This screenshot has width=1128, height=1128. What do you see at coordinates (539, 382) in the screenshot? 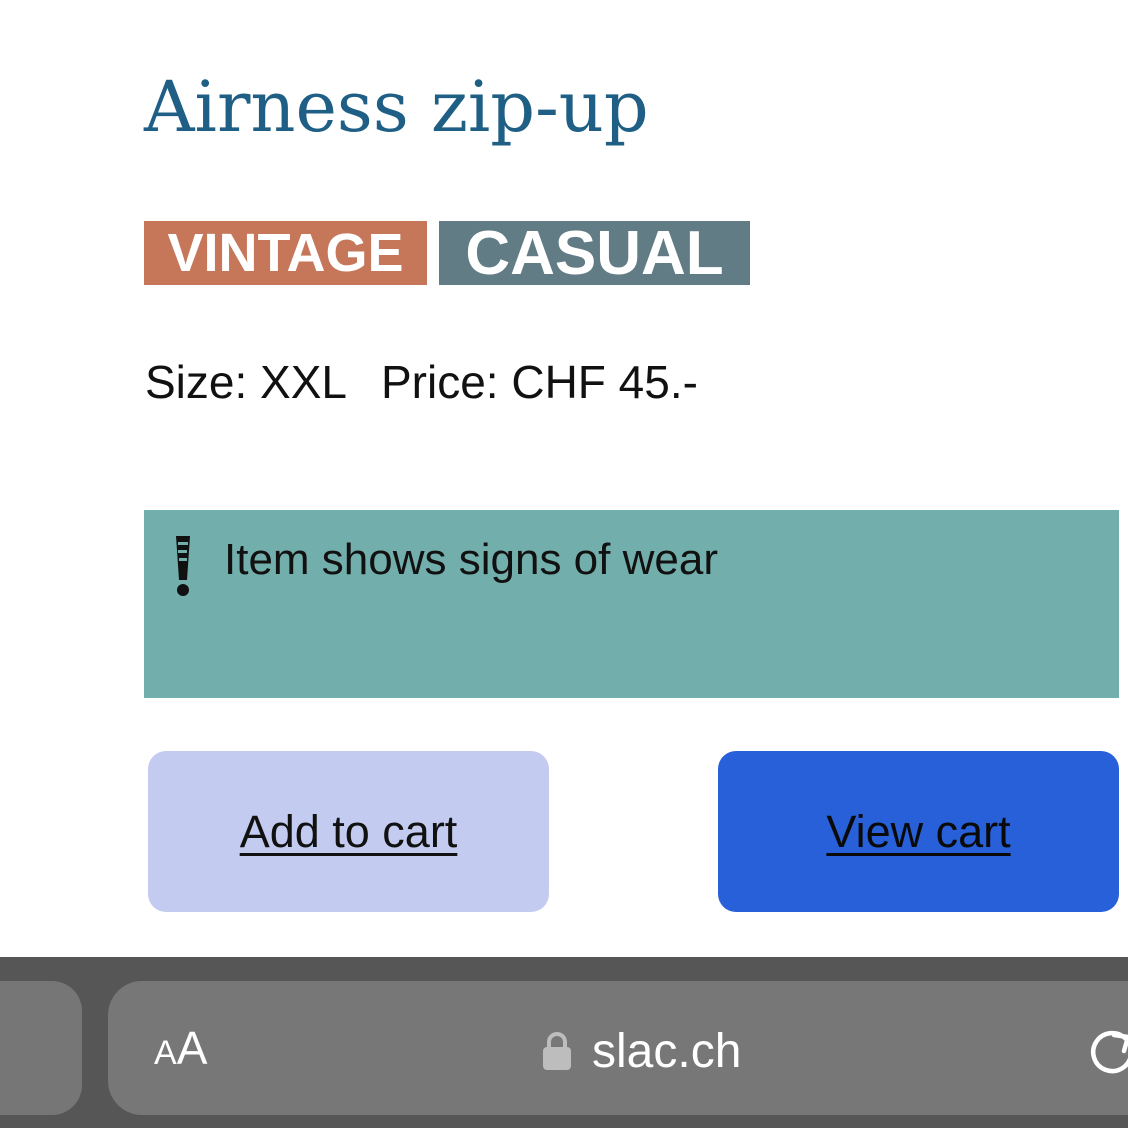
I see `product-price: Price: CHF 45.-` at bounding box center [539, 382].